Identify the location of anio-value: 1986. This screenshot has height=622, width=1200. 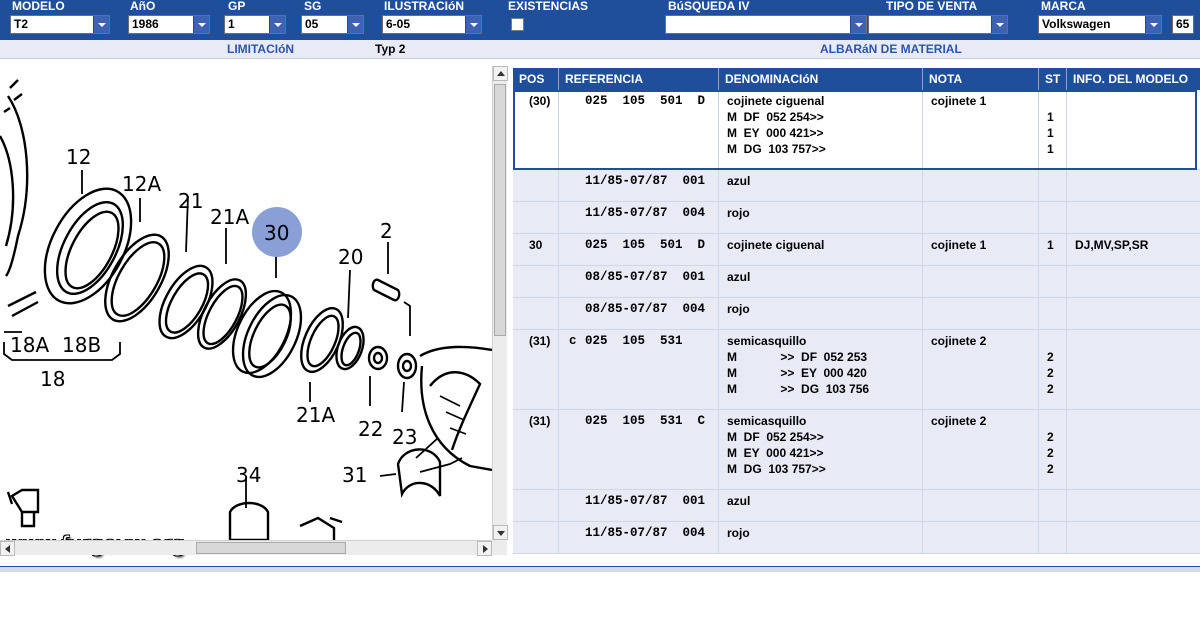
(145, 24).